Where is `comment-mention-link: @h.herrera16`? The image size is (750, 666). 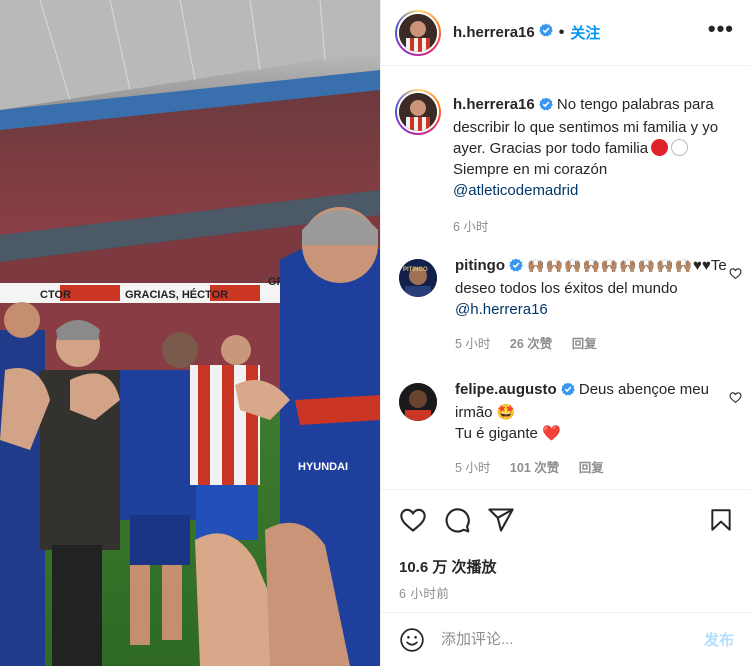
comment-mention-link: @h.herrera16 is located at coordinates (501, 309).